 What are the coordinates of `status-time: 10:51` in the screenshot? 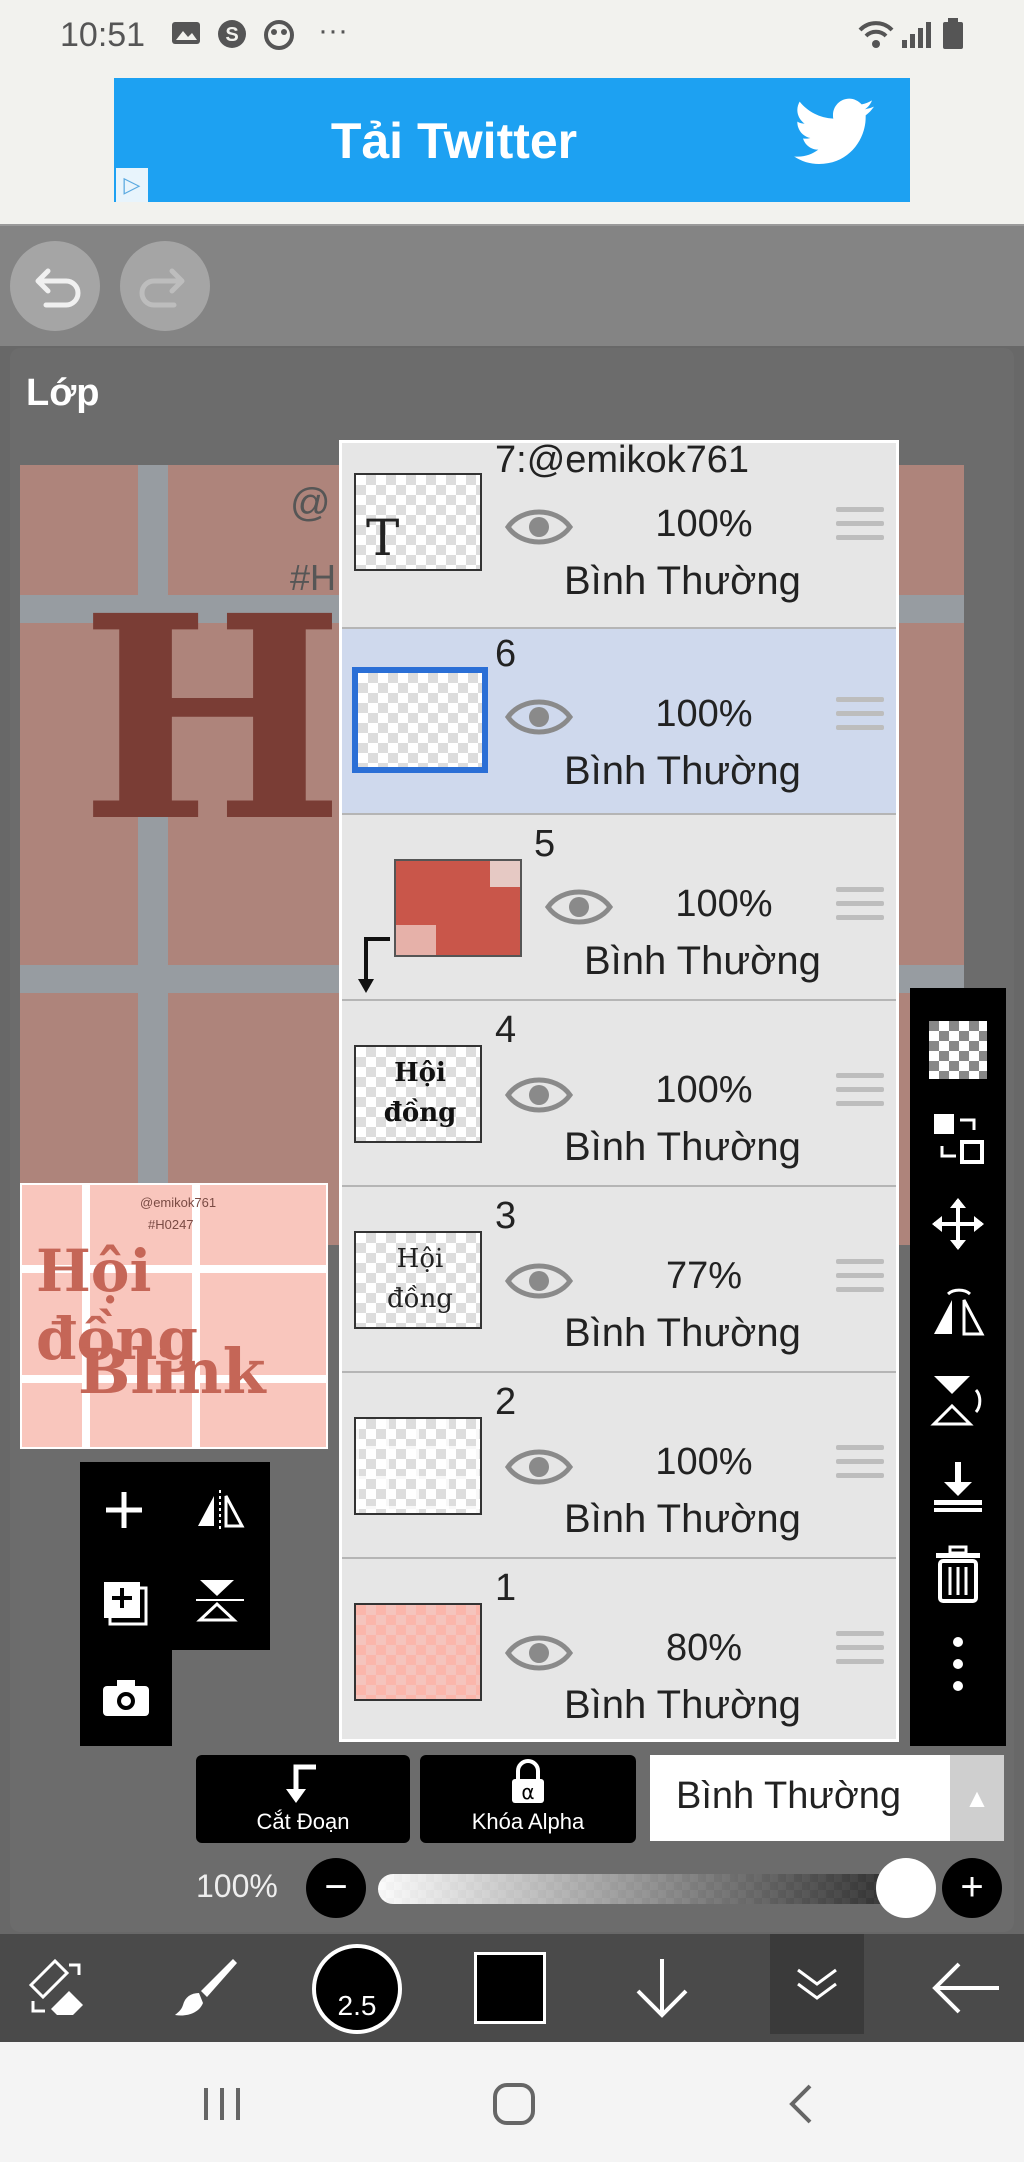 It's located at (103, 35).